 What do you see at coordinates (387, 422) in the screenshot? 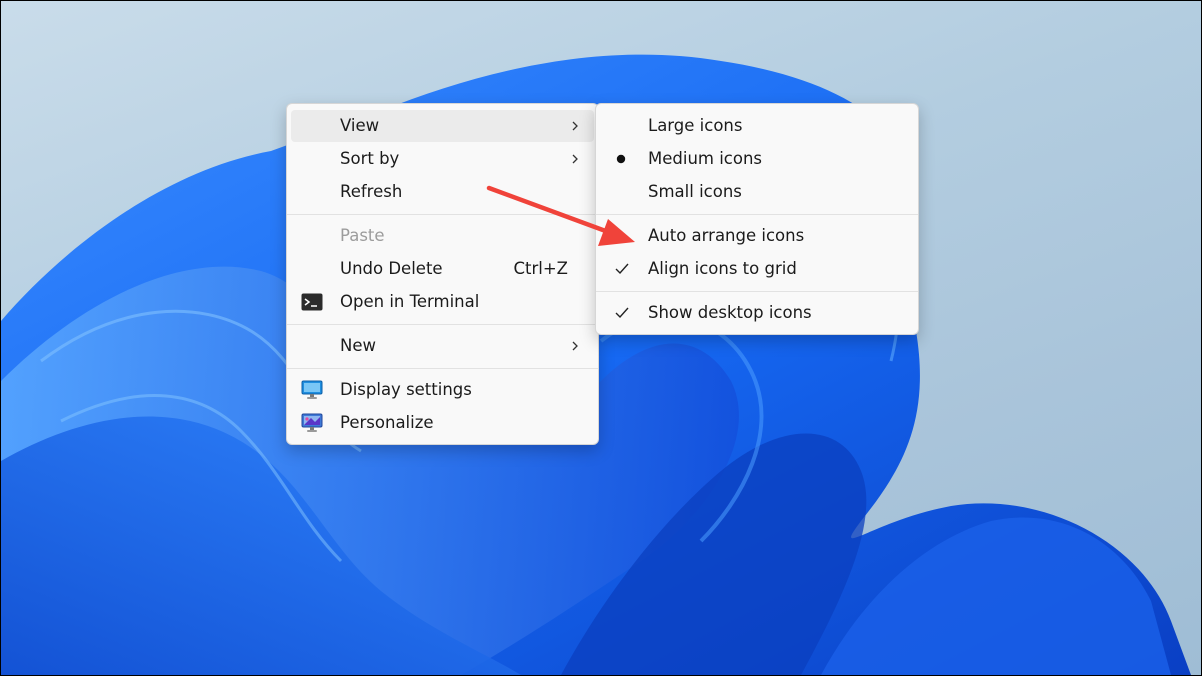
I see `menu-item-label: Personalize` at bounding box center [387, 422].